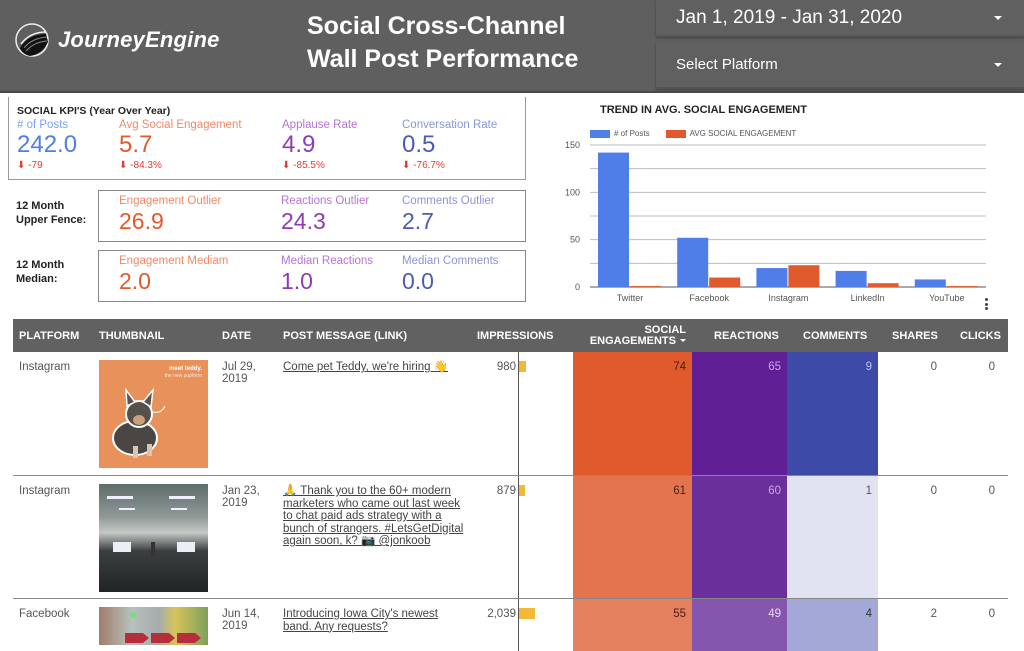 The image size is (1024, 651). Describe the element at coordinates (170, 201) in the screenshot. I see `kpi-label: Engagement Outlier` at that location.